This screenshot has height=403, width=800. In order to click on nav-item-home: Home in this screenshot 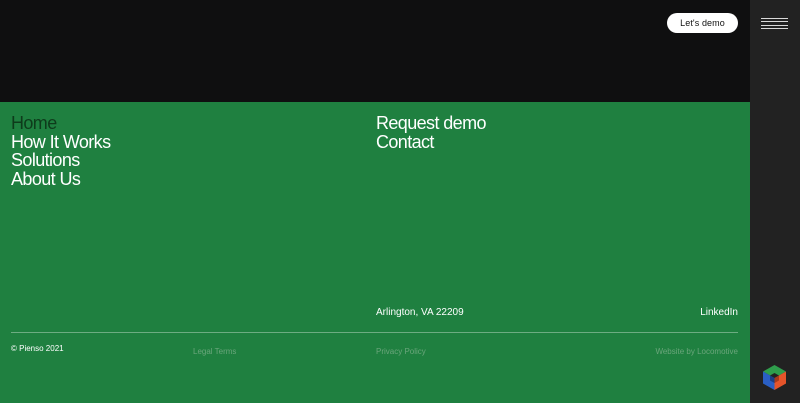, I will do `click(60, 123)`.